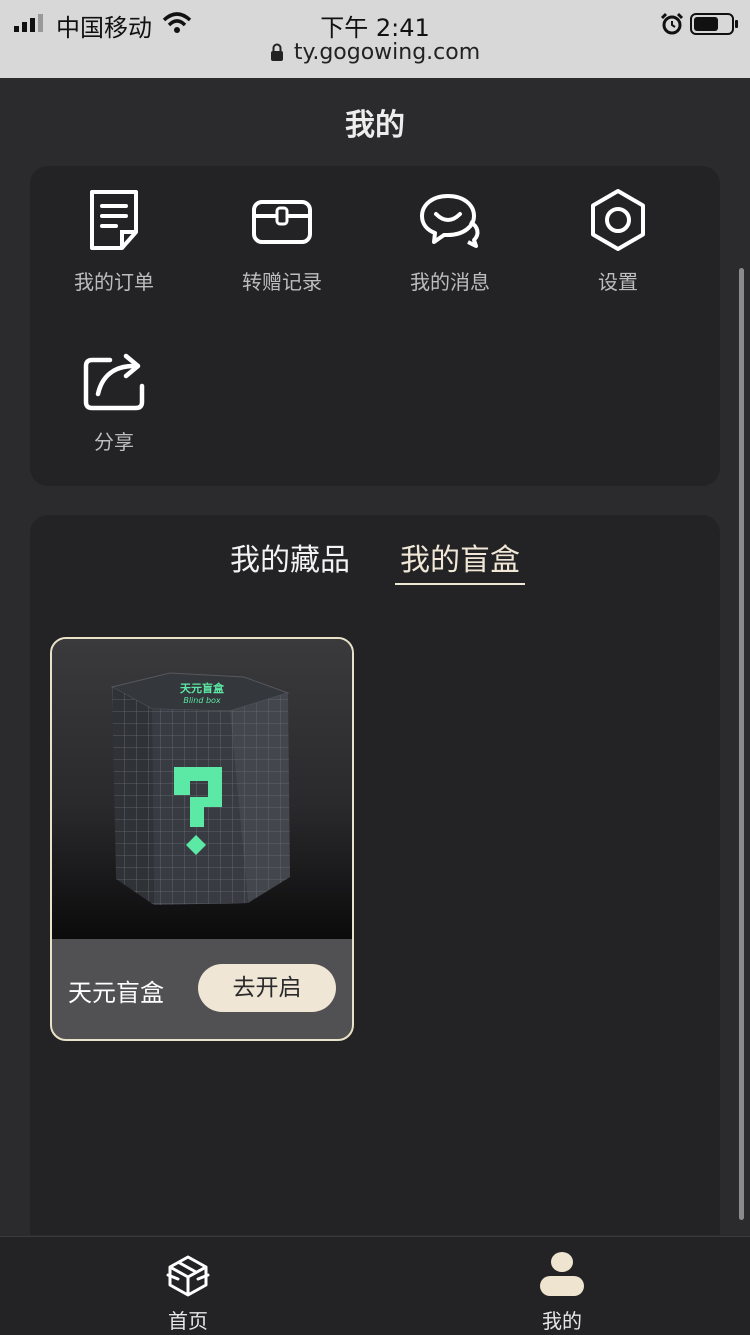 Image resolution: width=750 pixels, height=1335 pixels. Describe the element at coordinates (202, 700) in the screenshot. I see `box-top-subtitle: Blind box` at that location.